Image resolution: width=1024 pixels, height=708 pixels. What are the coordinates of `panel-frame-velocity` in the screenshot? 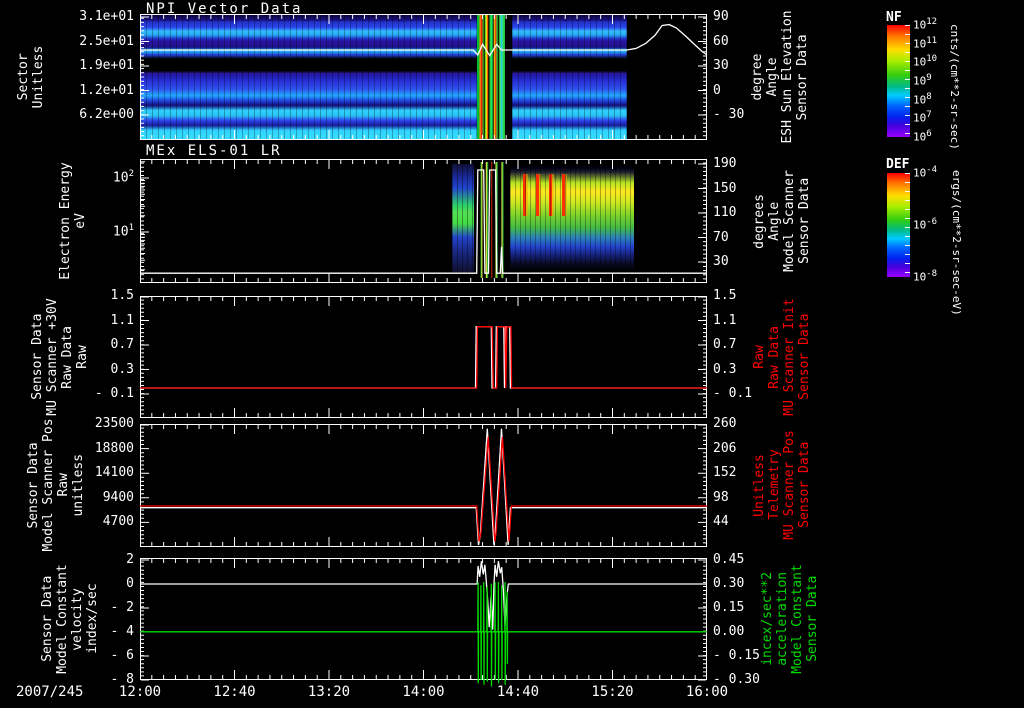 It's located at (423, 622).